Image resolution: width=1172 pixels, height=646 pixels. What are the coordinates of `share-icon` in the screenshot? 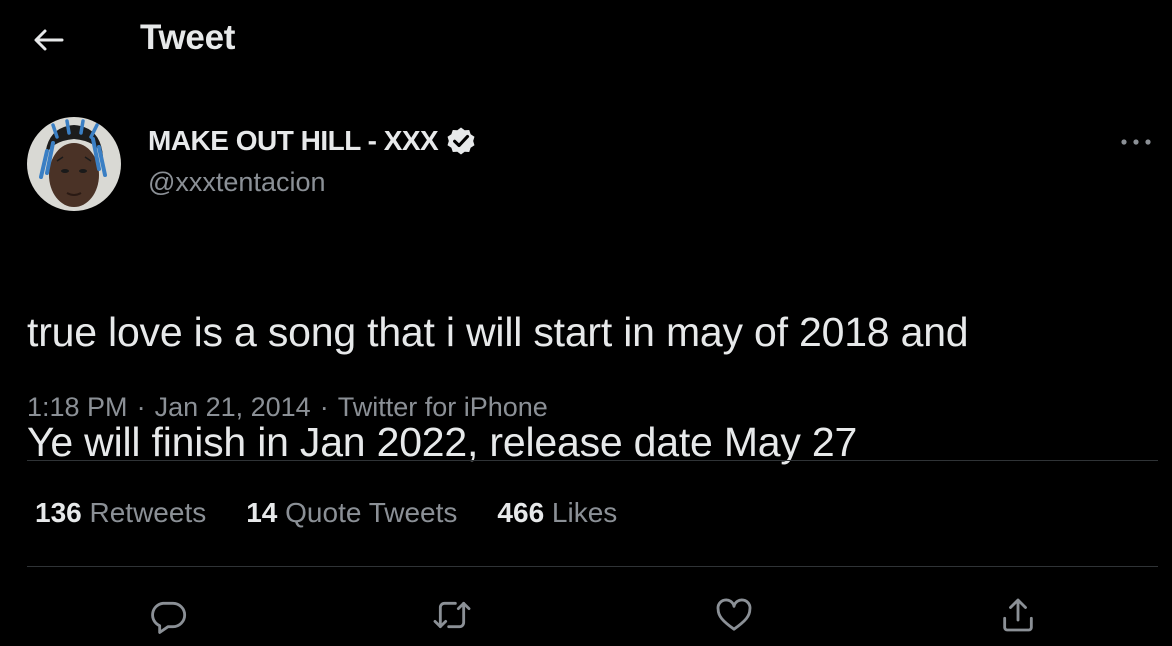 It's located at (1018, 615).